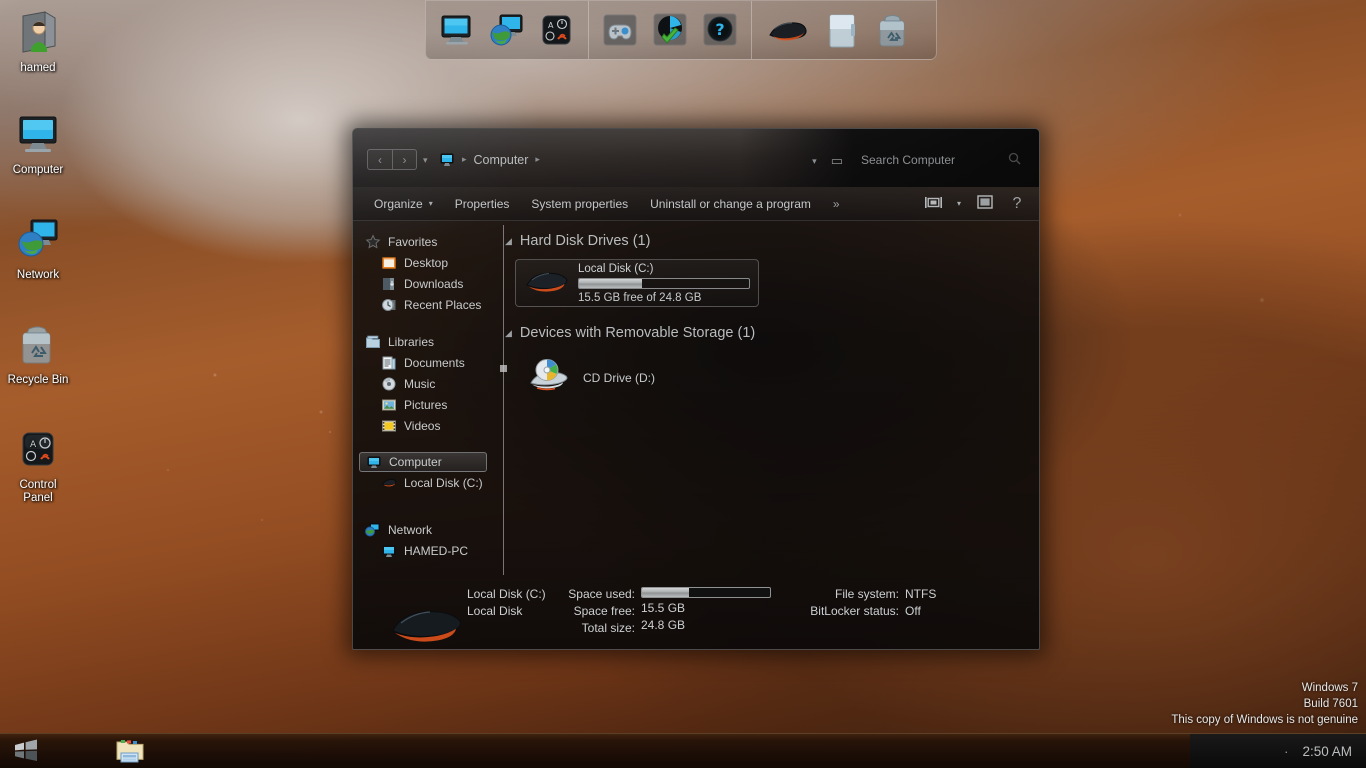 The height and width of the screenshot is (768, 1366). What do you see at coordinates (130, 751) in the screenshot?
I see `windows-explorer-taskbar-button` at bounding box center [130, 751].